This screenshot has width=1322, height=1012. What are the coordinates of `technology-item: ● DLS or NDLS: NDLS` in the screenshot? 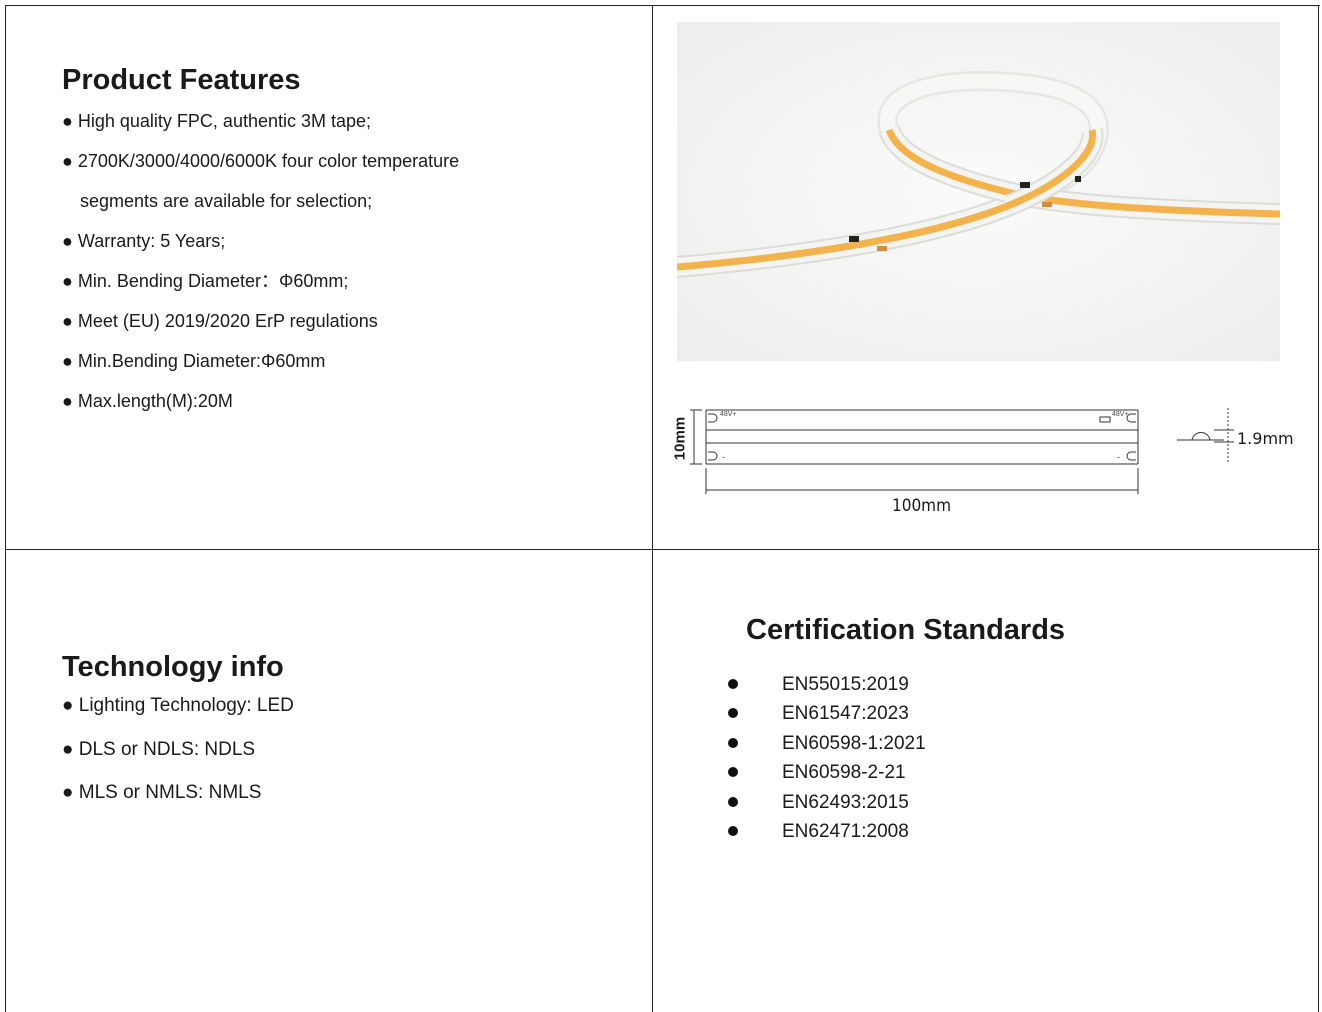 It's located at (159, 749).